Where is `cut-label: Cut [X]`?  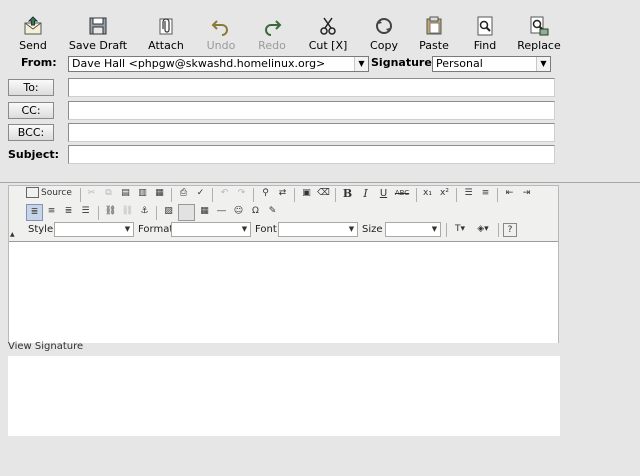 cut-label: Cut [X] is located at coordinates (328, 45).